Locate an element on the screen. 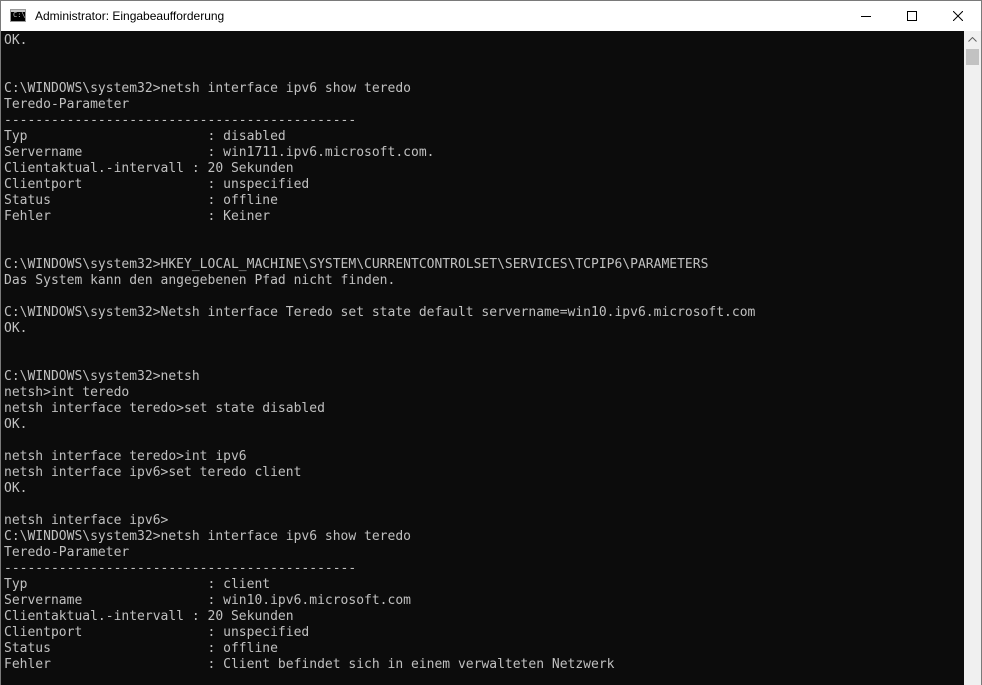 Image resolution: width=982 pixels, height=685 pixels. console-line: netsh>int teredo is located at coordinates (67, 392).